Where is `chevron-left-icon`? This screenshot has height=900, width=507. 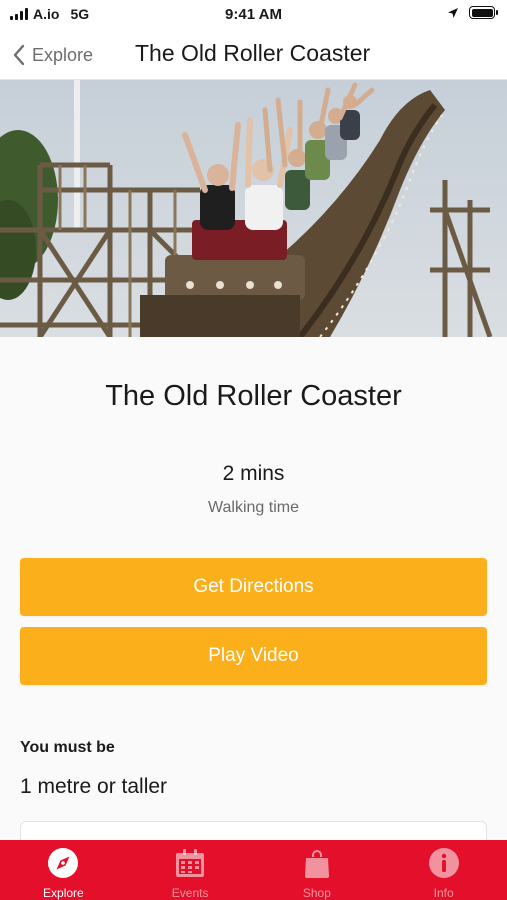
chevron-left-icon is located at coordinates (19, 55).